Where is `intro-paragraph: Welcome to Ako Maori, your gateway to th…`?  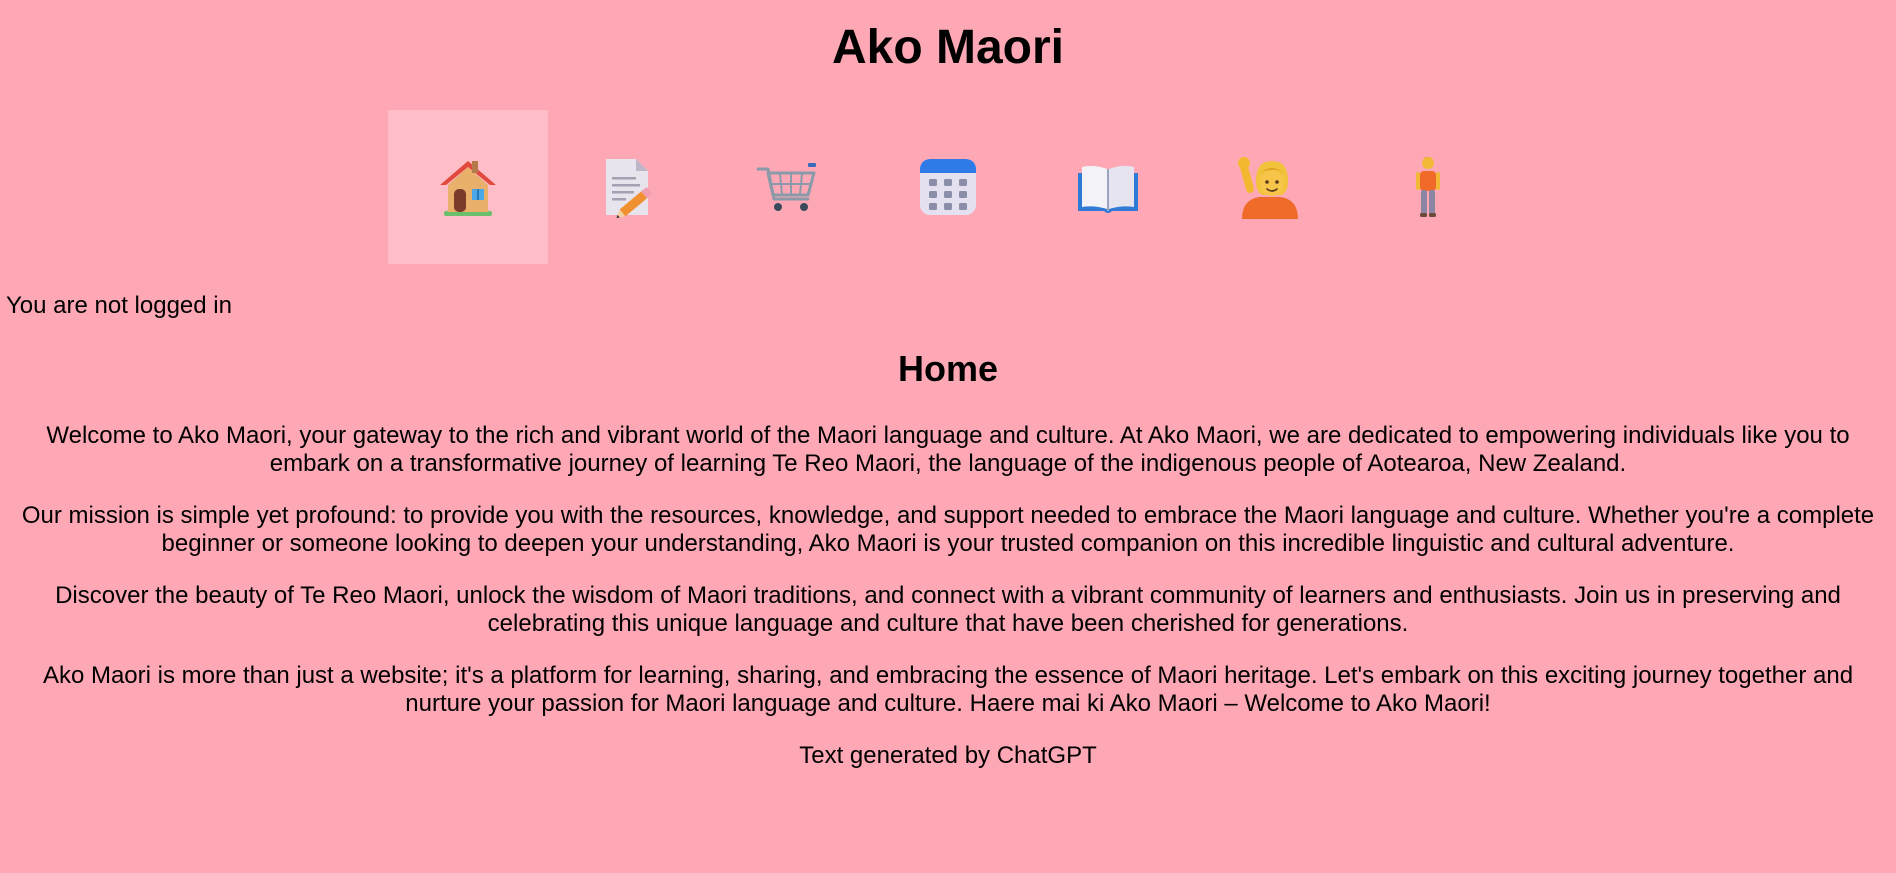 intro-paragraph: Welcome to Ako Maori, your gateway to th… is located at coordinates (948, 449).